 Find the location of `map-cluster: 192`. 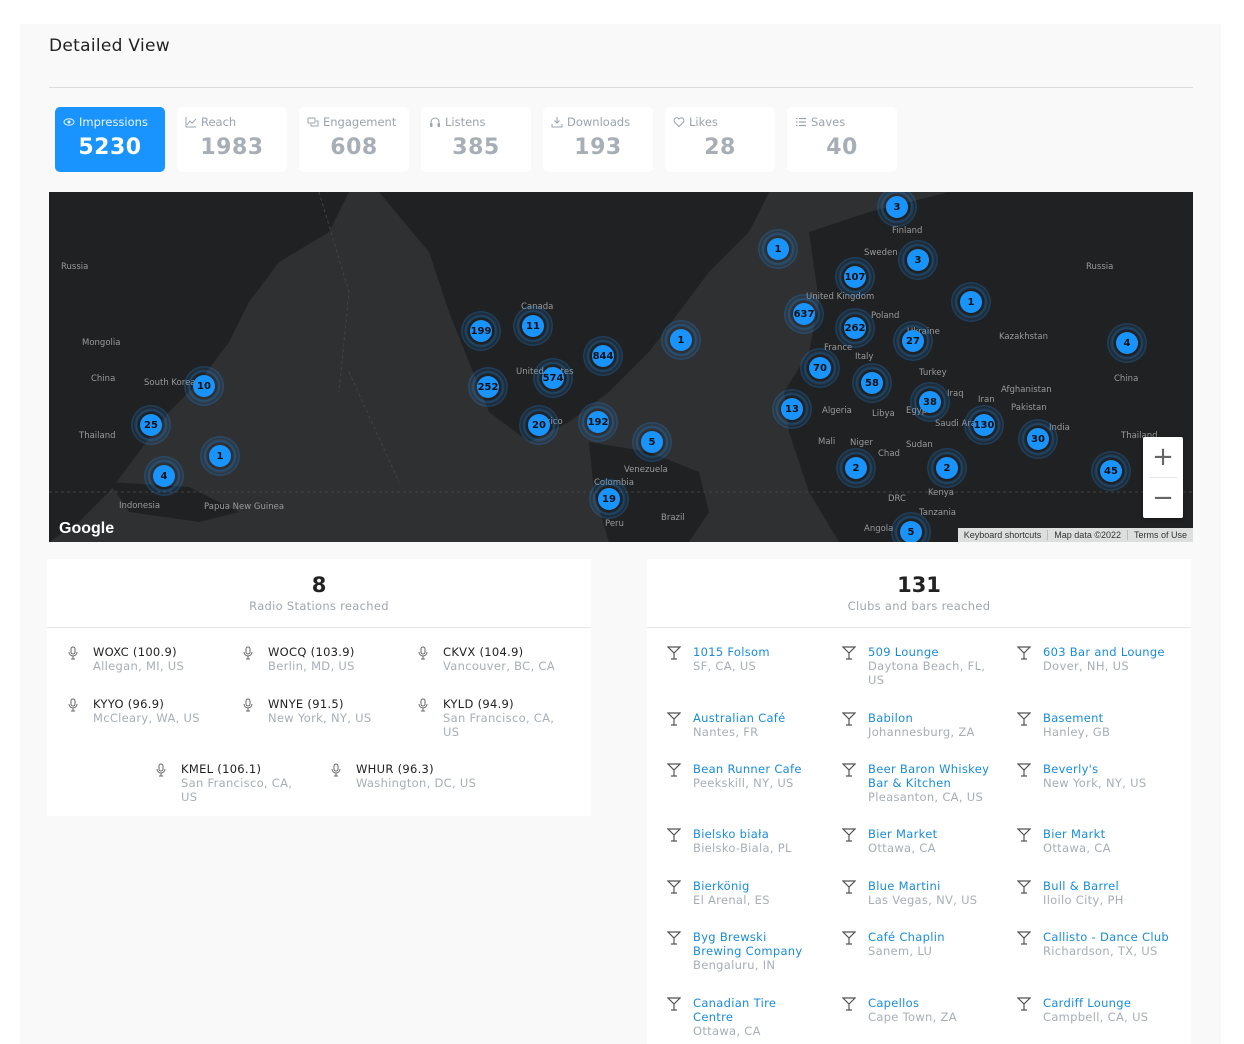

map-cluster: 192 is located at coordinates (598, 422).